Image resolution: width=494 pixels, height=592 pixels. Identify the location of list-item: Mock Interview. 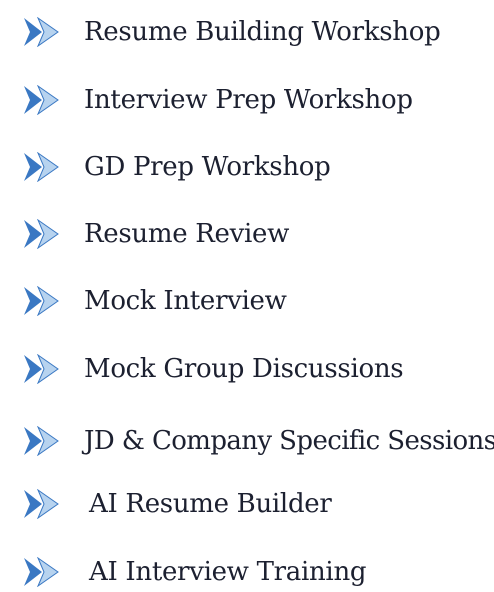
(247, 301).